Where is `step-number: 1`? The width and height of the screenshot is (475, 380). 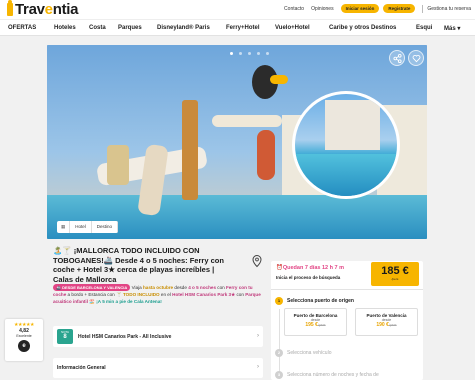
step-number: 1 is located at coordinates (279, 301).